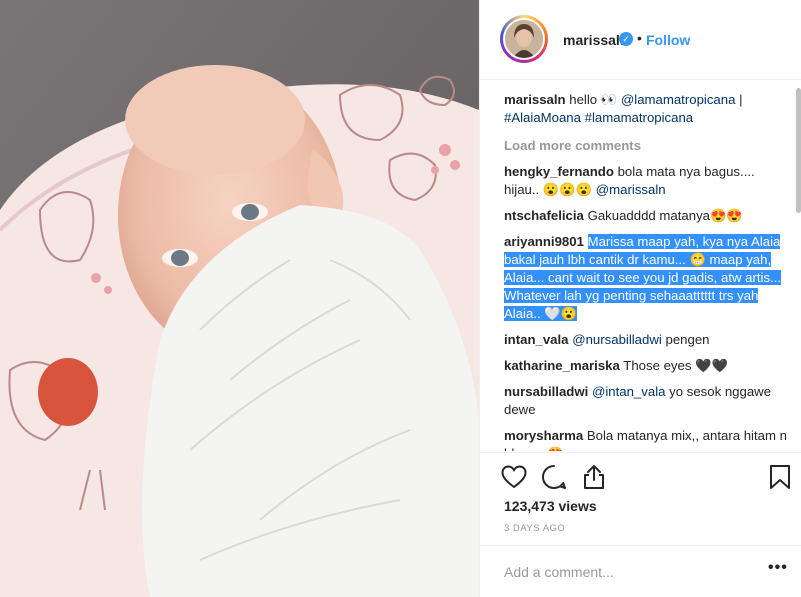 The image size is (801, 597). Describe the element at coordinates (678, 99) in the screenshot. I see `caption-mention: @lamamatropicana` at that location.